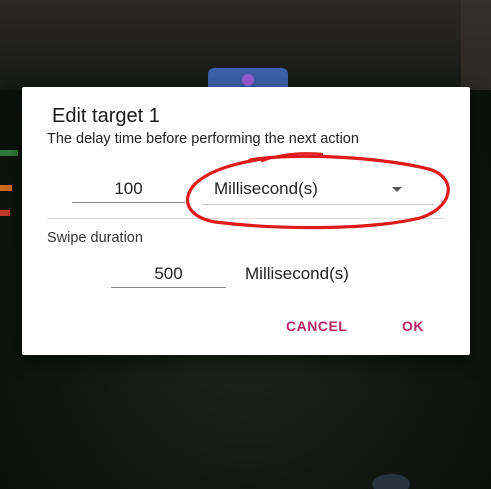 The height and width of the screenshot is (489, 491). I want to click on delay-unit-select: Millisecond(s), so click(317, 189).